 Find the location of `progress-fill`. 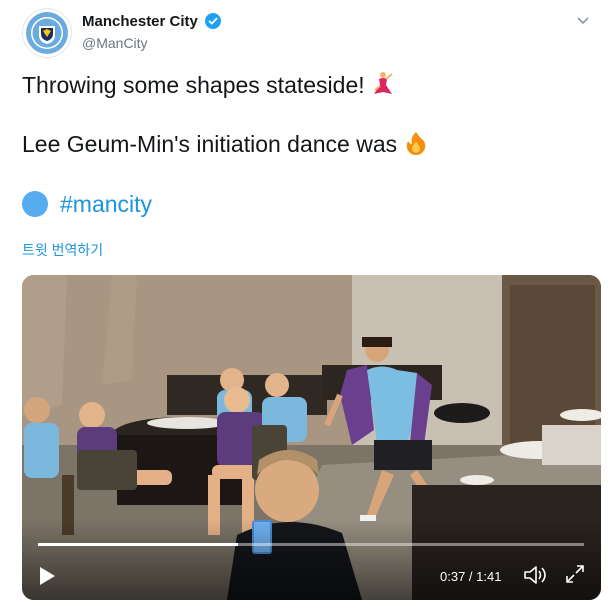

progress-fill is located at coordinates (138, 544).